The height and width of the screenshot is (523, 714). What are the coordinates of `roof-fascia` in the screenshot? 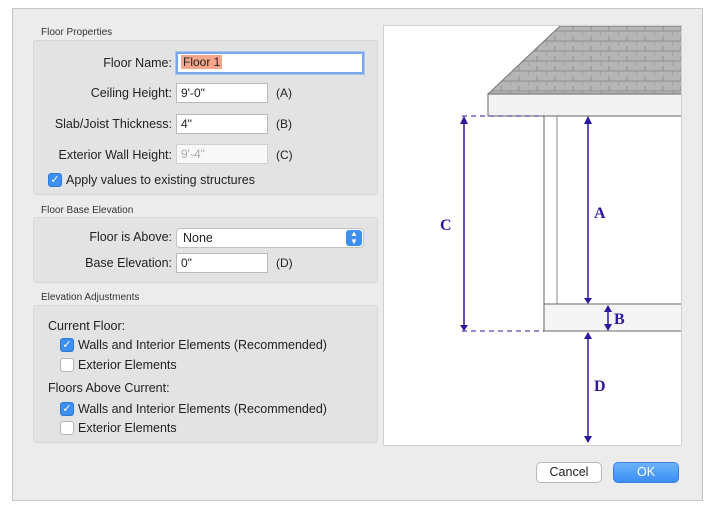 It's located at (584, 105).